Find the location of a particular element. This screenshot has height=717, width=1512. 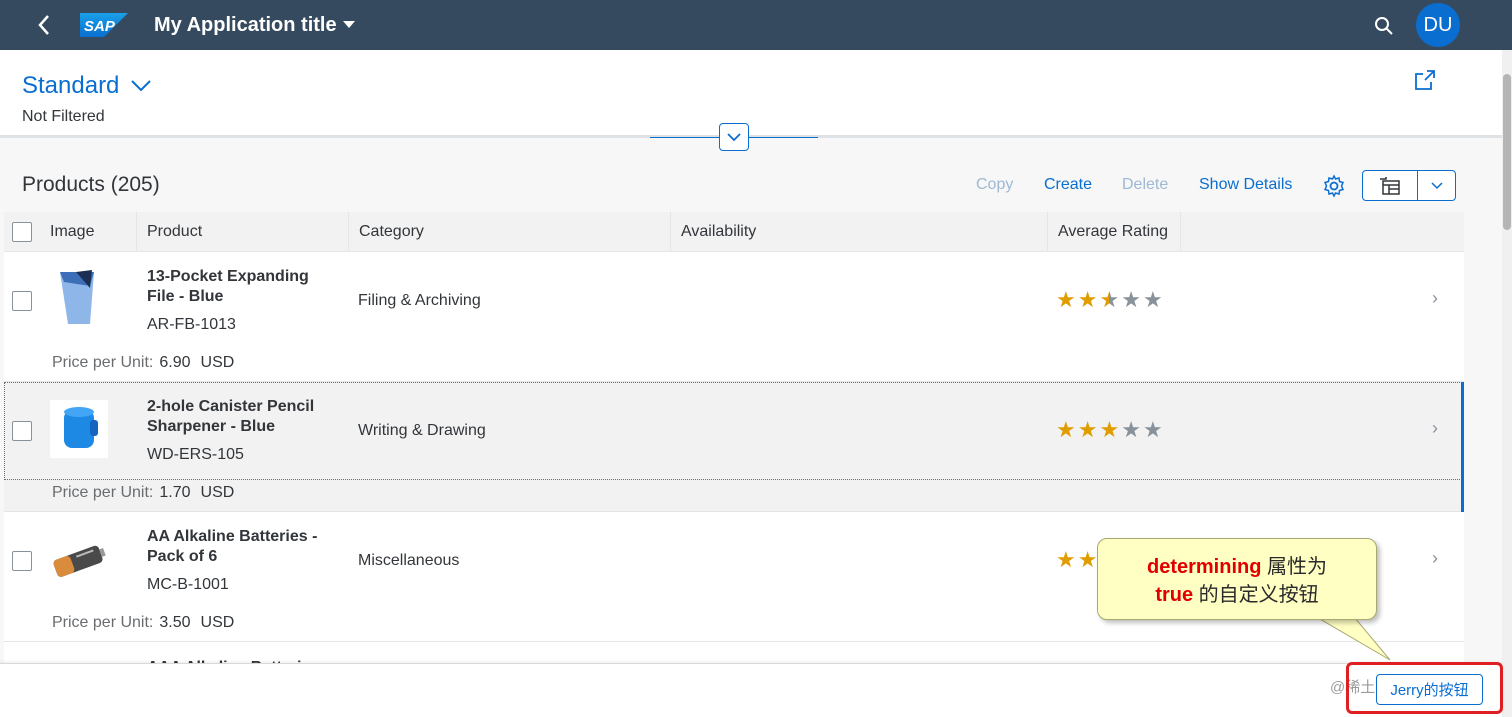

product-name: 13-Pocket Expanding File - Blue is located at coordinates (228, 286).